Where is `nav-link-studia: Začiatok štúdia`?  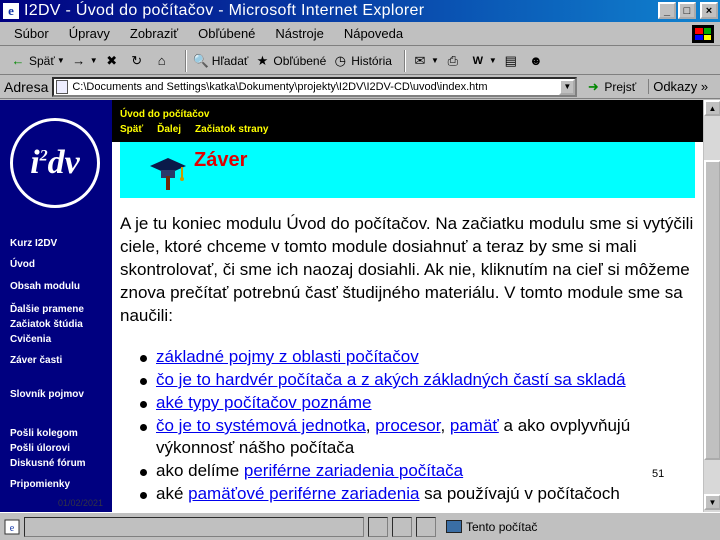
nav-link-studia: Začiatok štúdia is located at coordinates (46, 324).